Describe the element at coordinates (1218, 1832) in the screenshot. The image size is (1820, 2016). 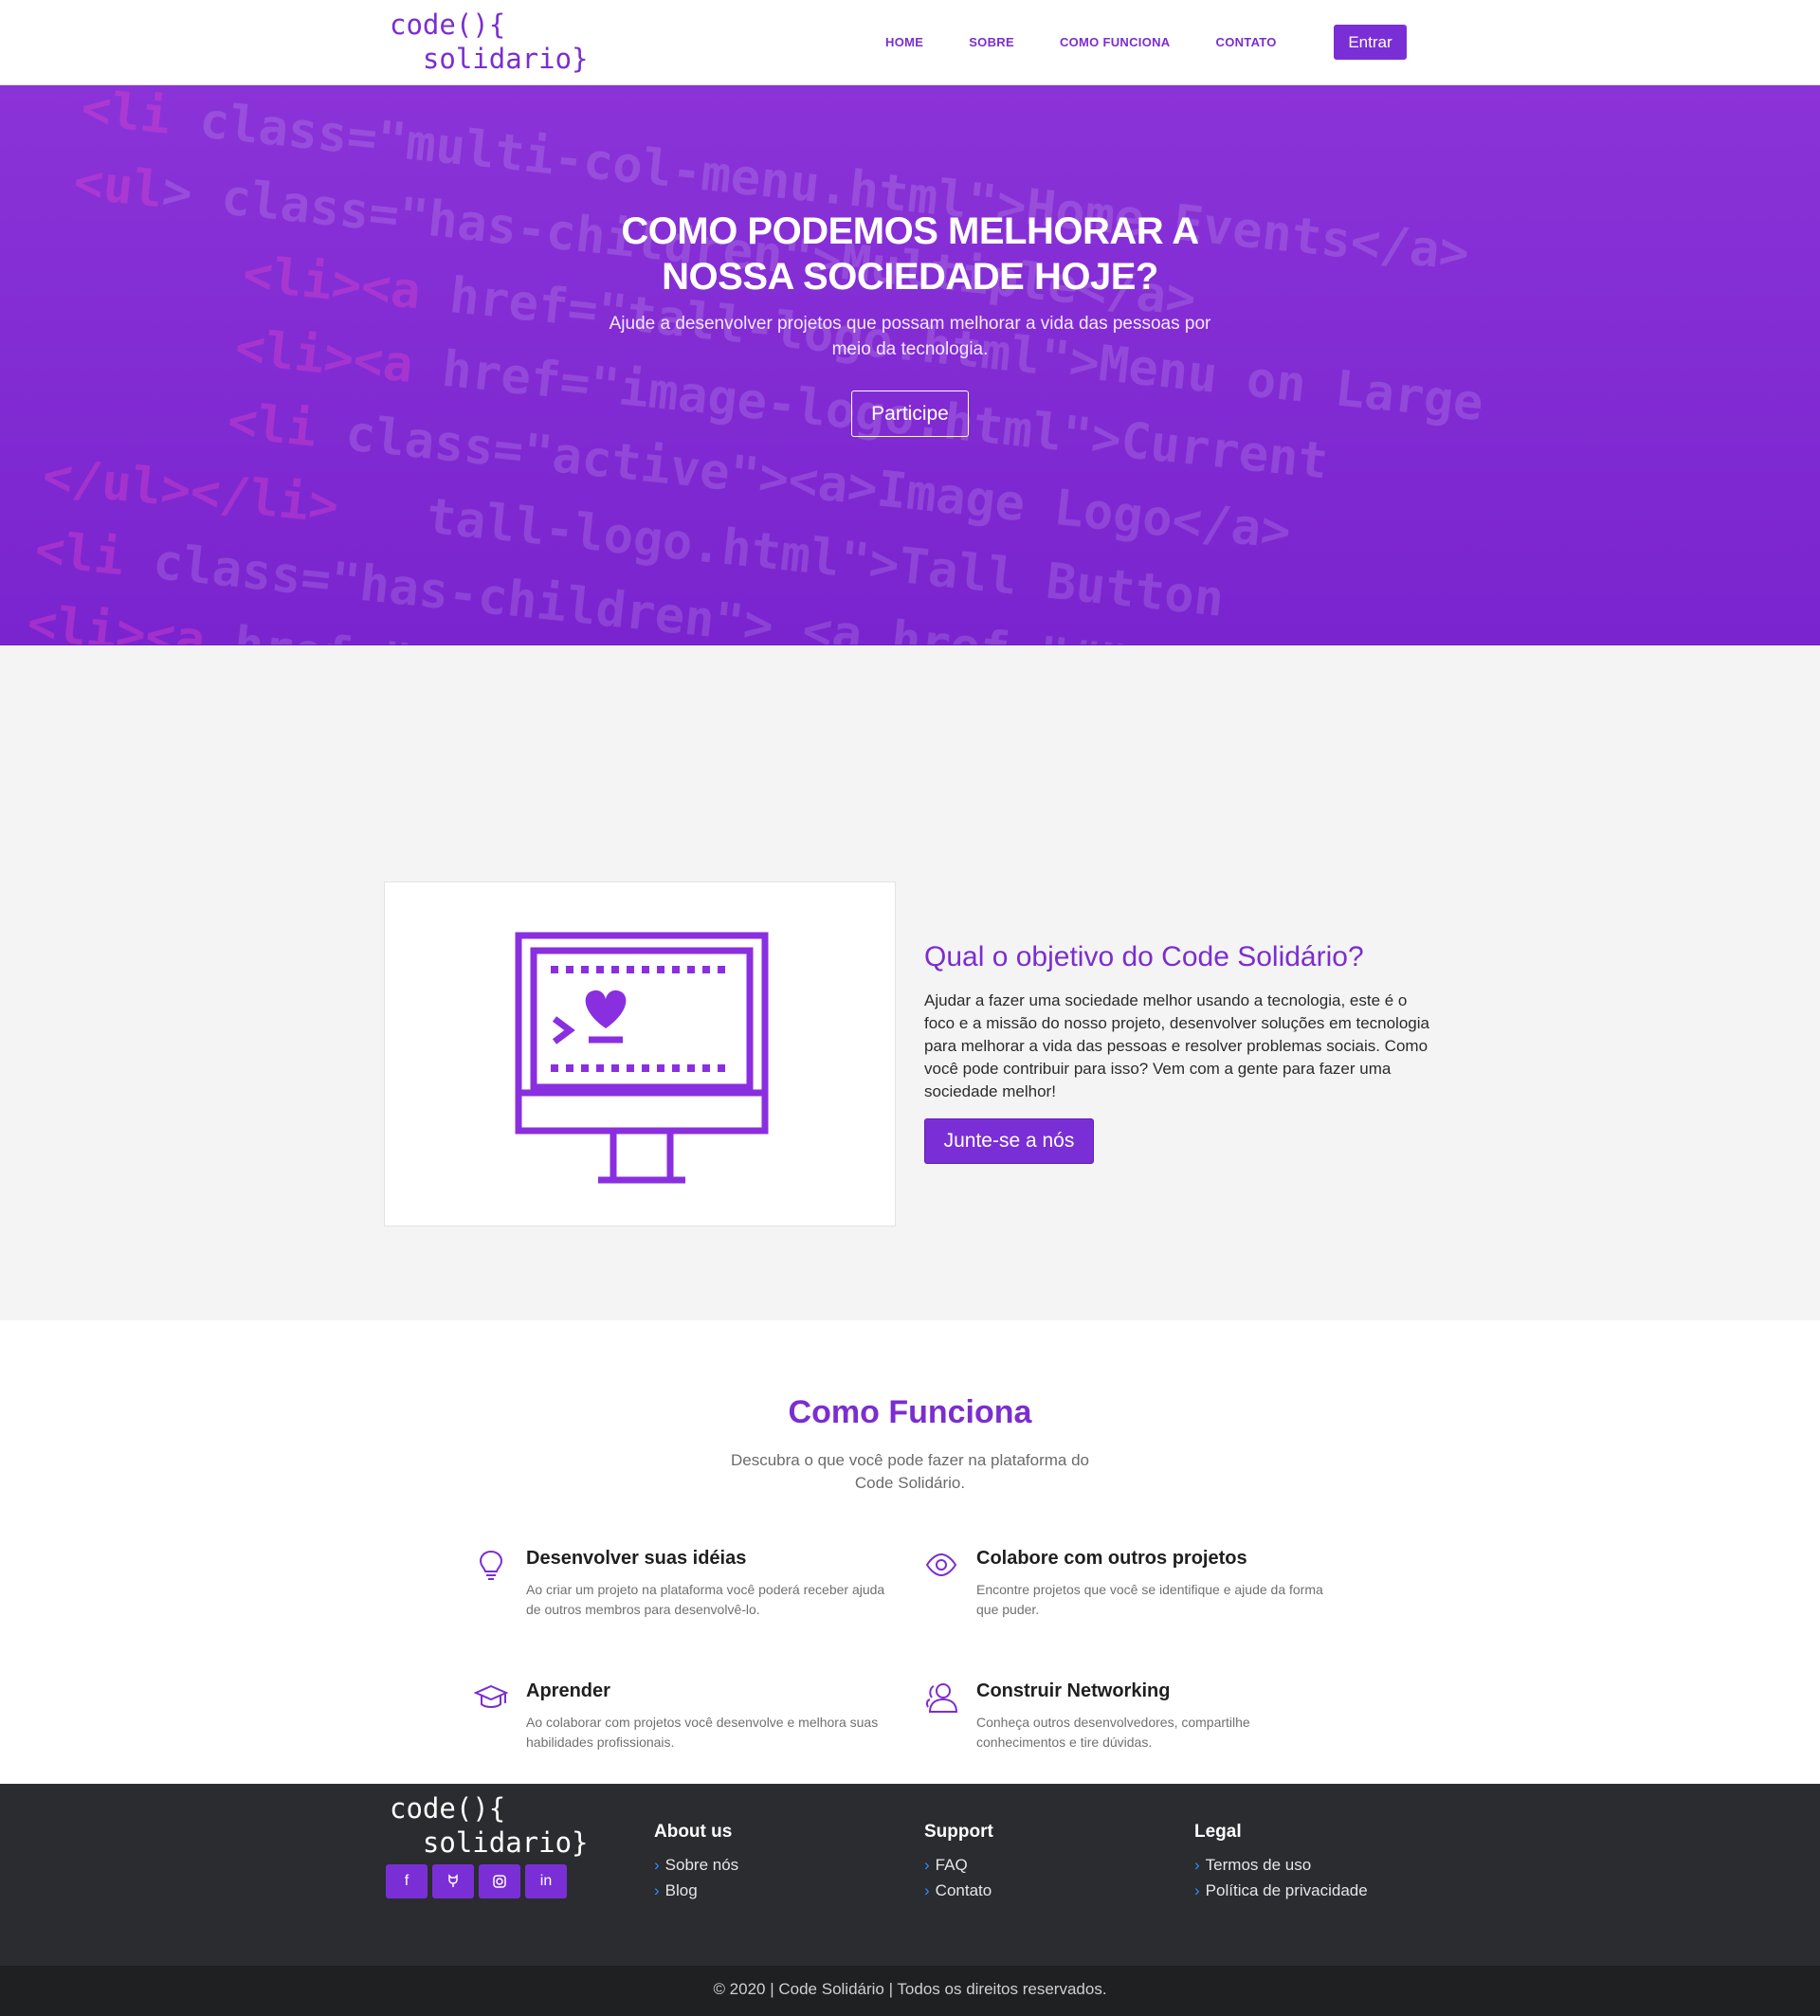
I see `footer-col-title: Legal` at that location.